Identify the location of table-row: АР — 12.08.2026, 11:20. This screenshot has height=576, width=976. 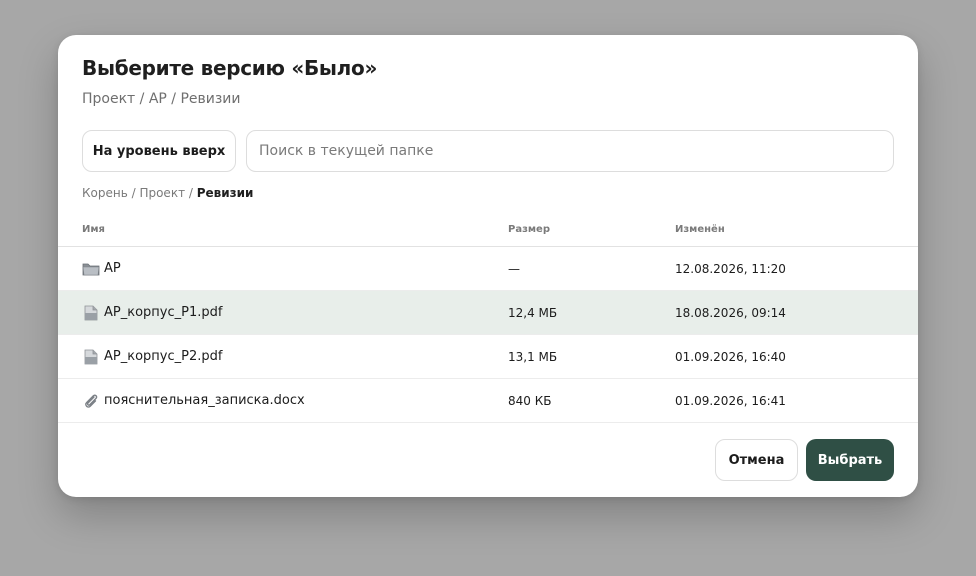
(488, 269).